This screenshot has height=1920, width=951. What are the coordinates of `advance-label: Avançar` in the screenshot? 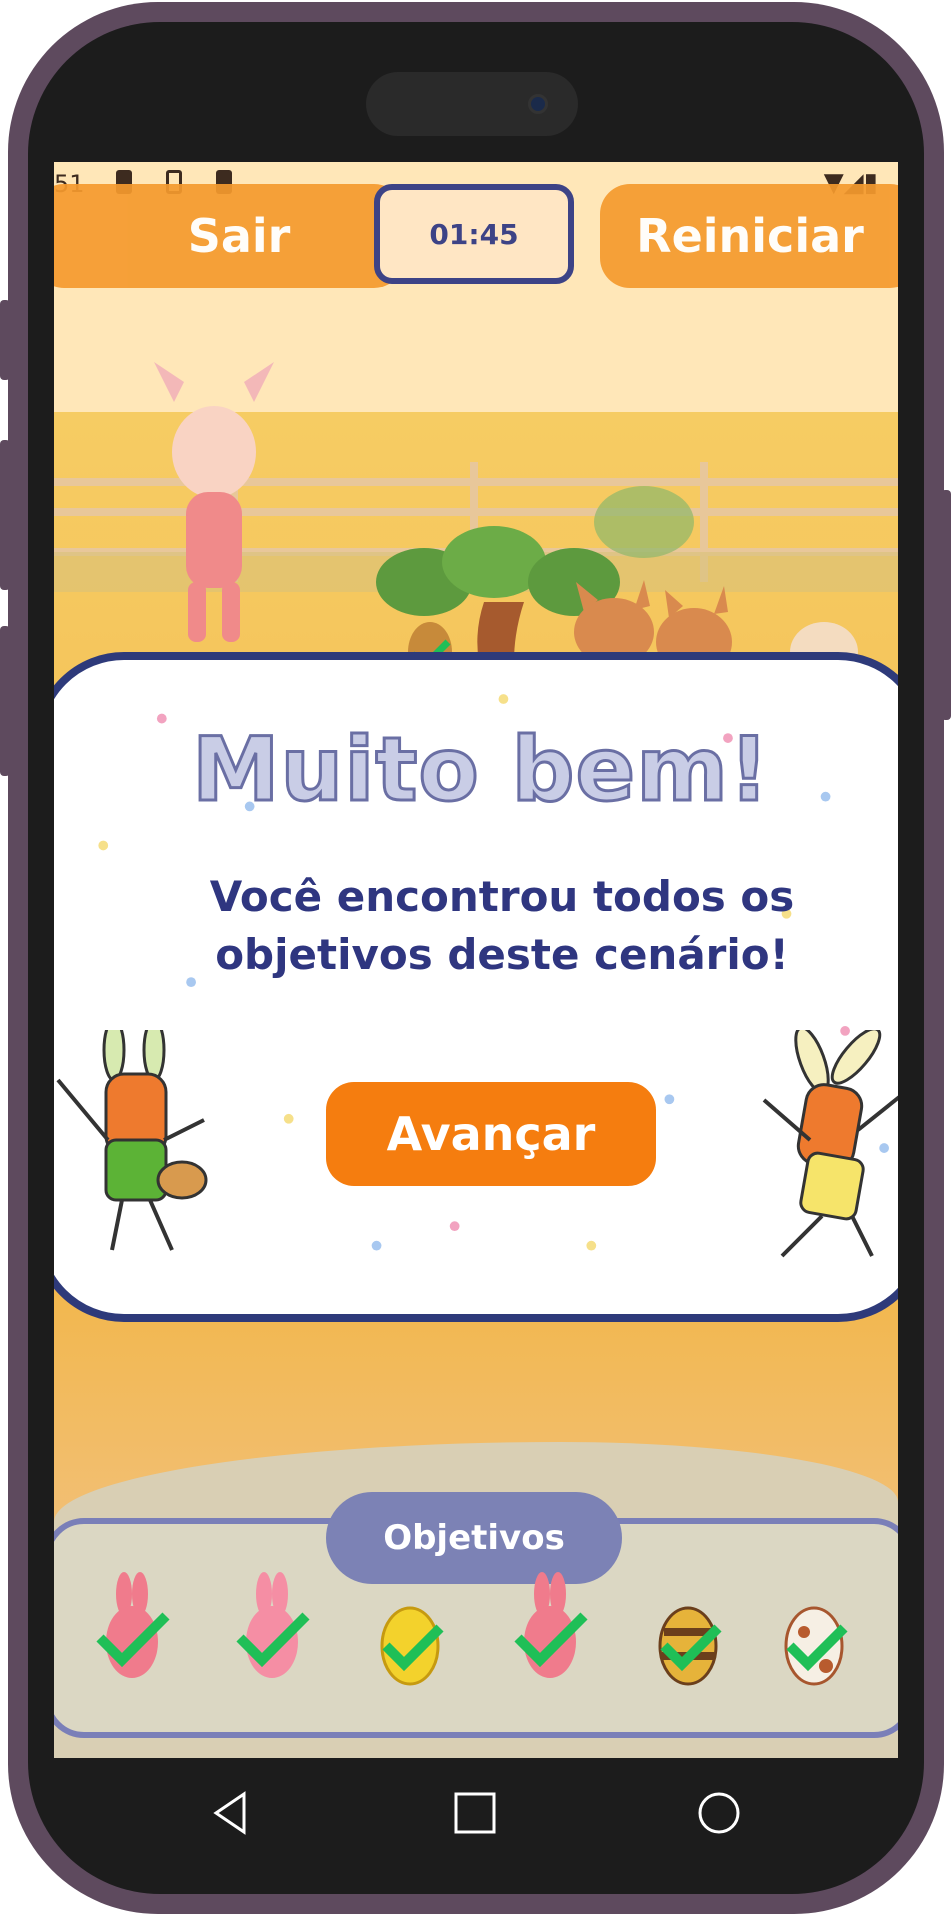 It's located at (491, 1134).